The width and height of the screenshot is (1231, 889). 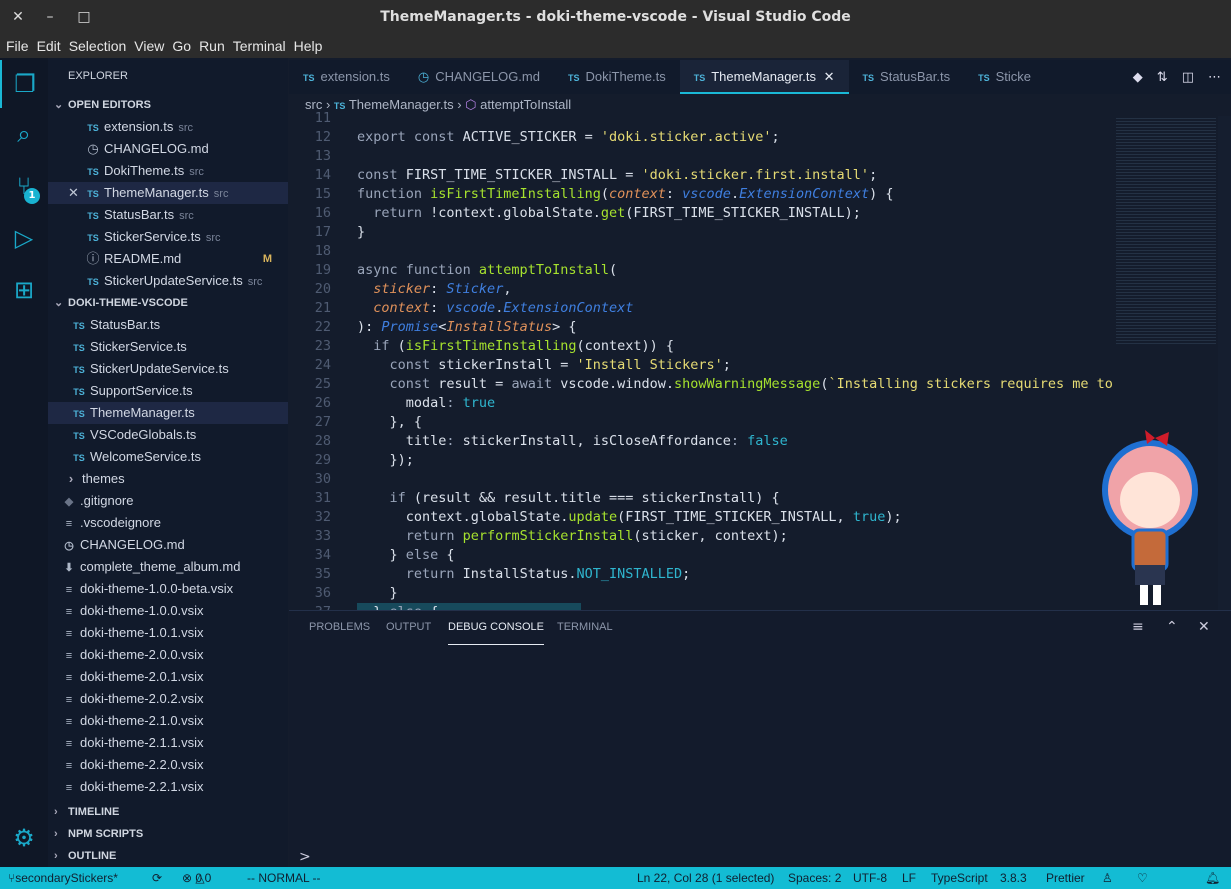 What do you see at coordinates (24, 238) in the screenshot?
I see `debug-icon: ▷` at bounding box center [24, 238].